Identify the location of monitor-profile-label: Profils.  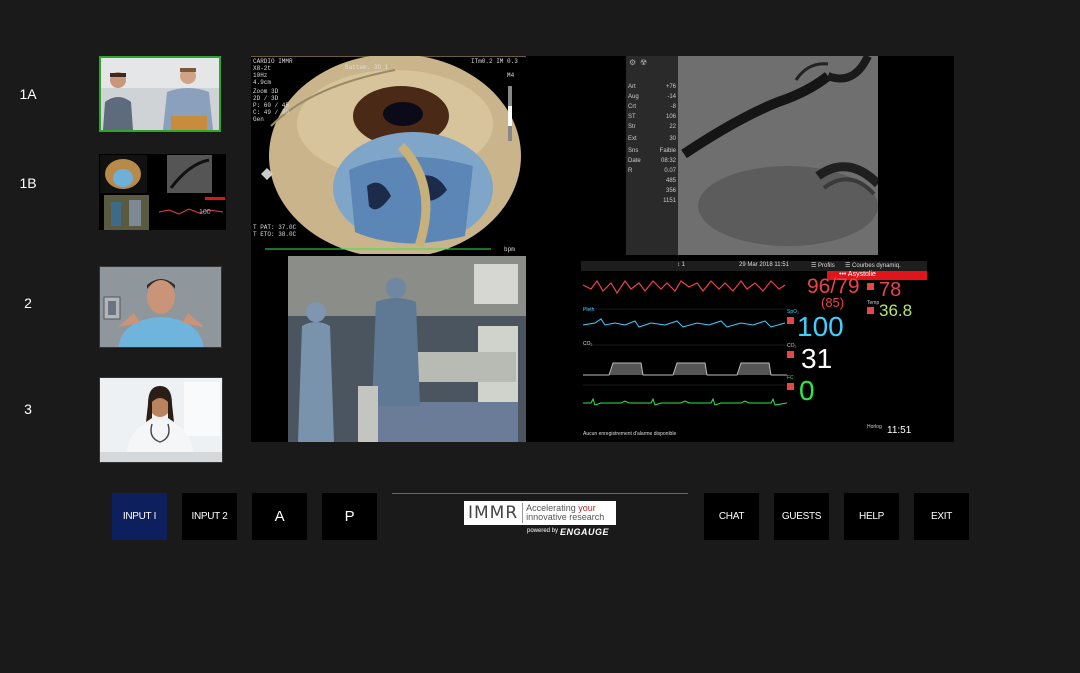
(826, 266).